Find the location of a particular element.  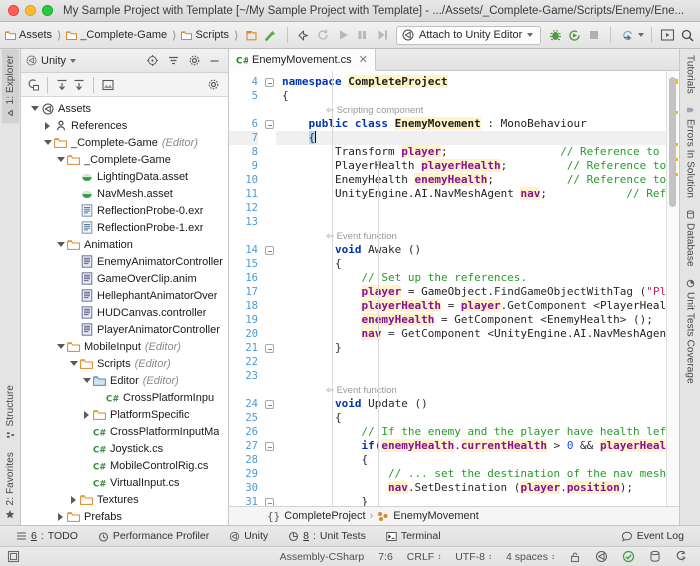

breadcrumb-namespace-label: CompleteProject is located at coordinates (324, 516).